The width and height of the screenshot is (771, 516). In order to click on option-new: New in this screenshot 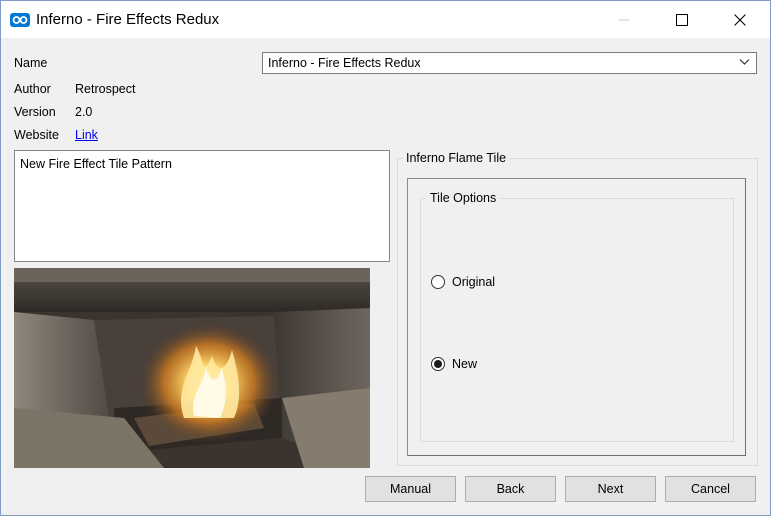, I will do `click(454, 364)`.